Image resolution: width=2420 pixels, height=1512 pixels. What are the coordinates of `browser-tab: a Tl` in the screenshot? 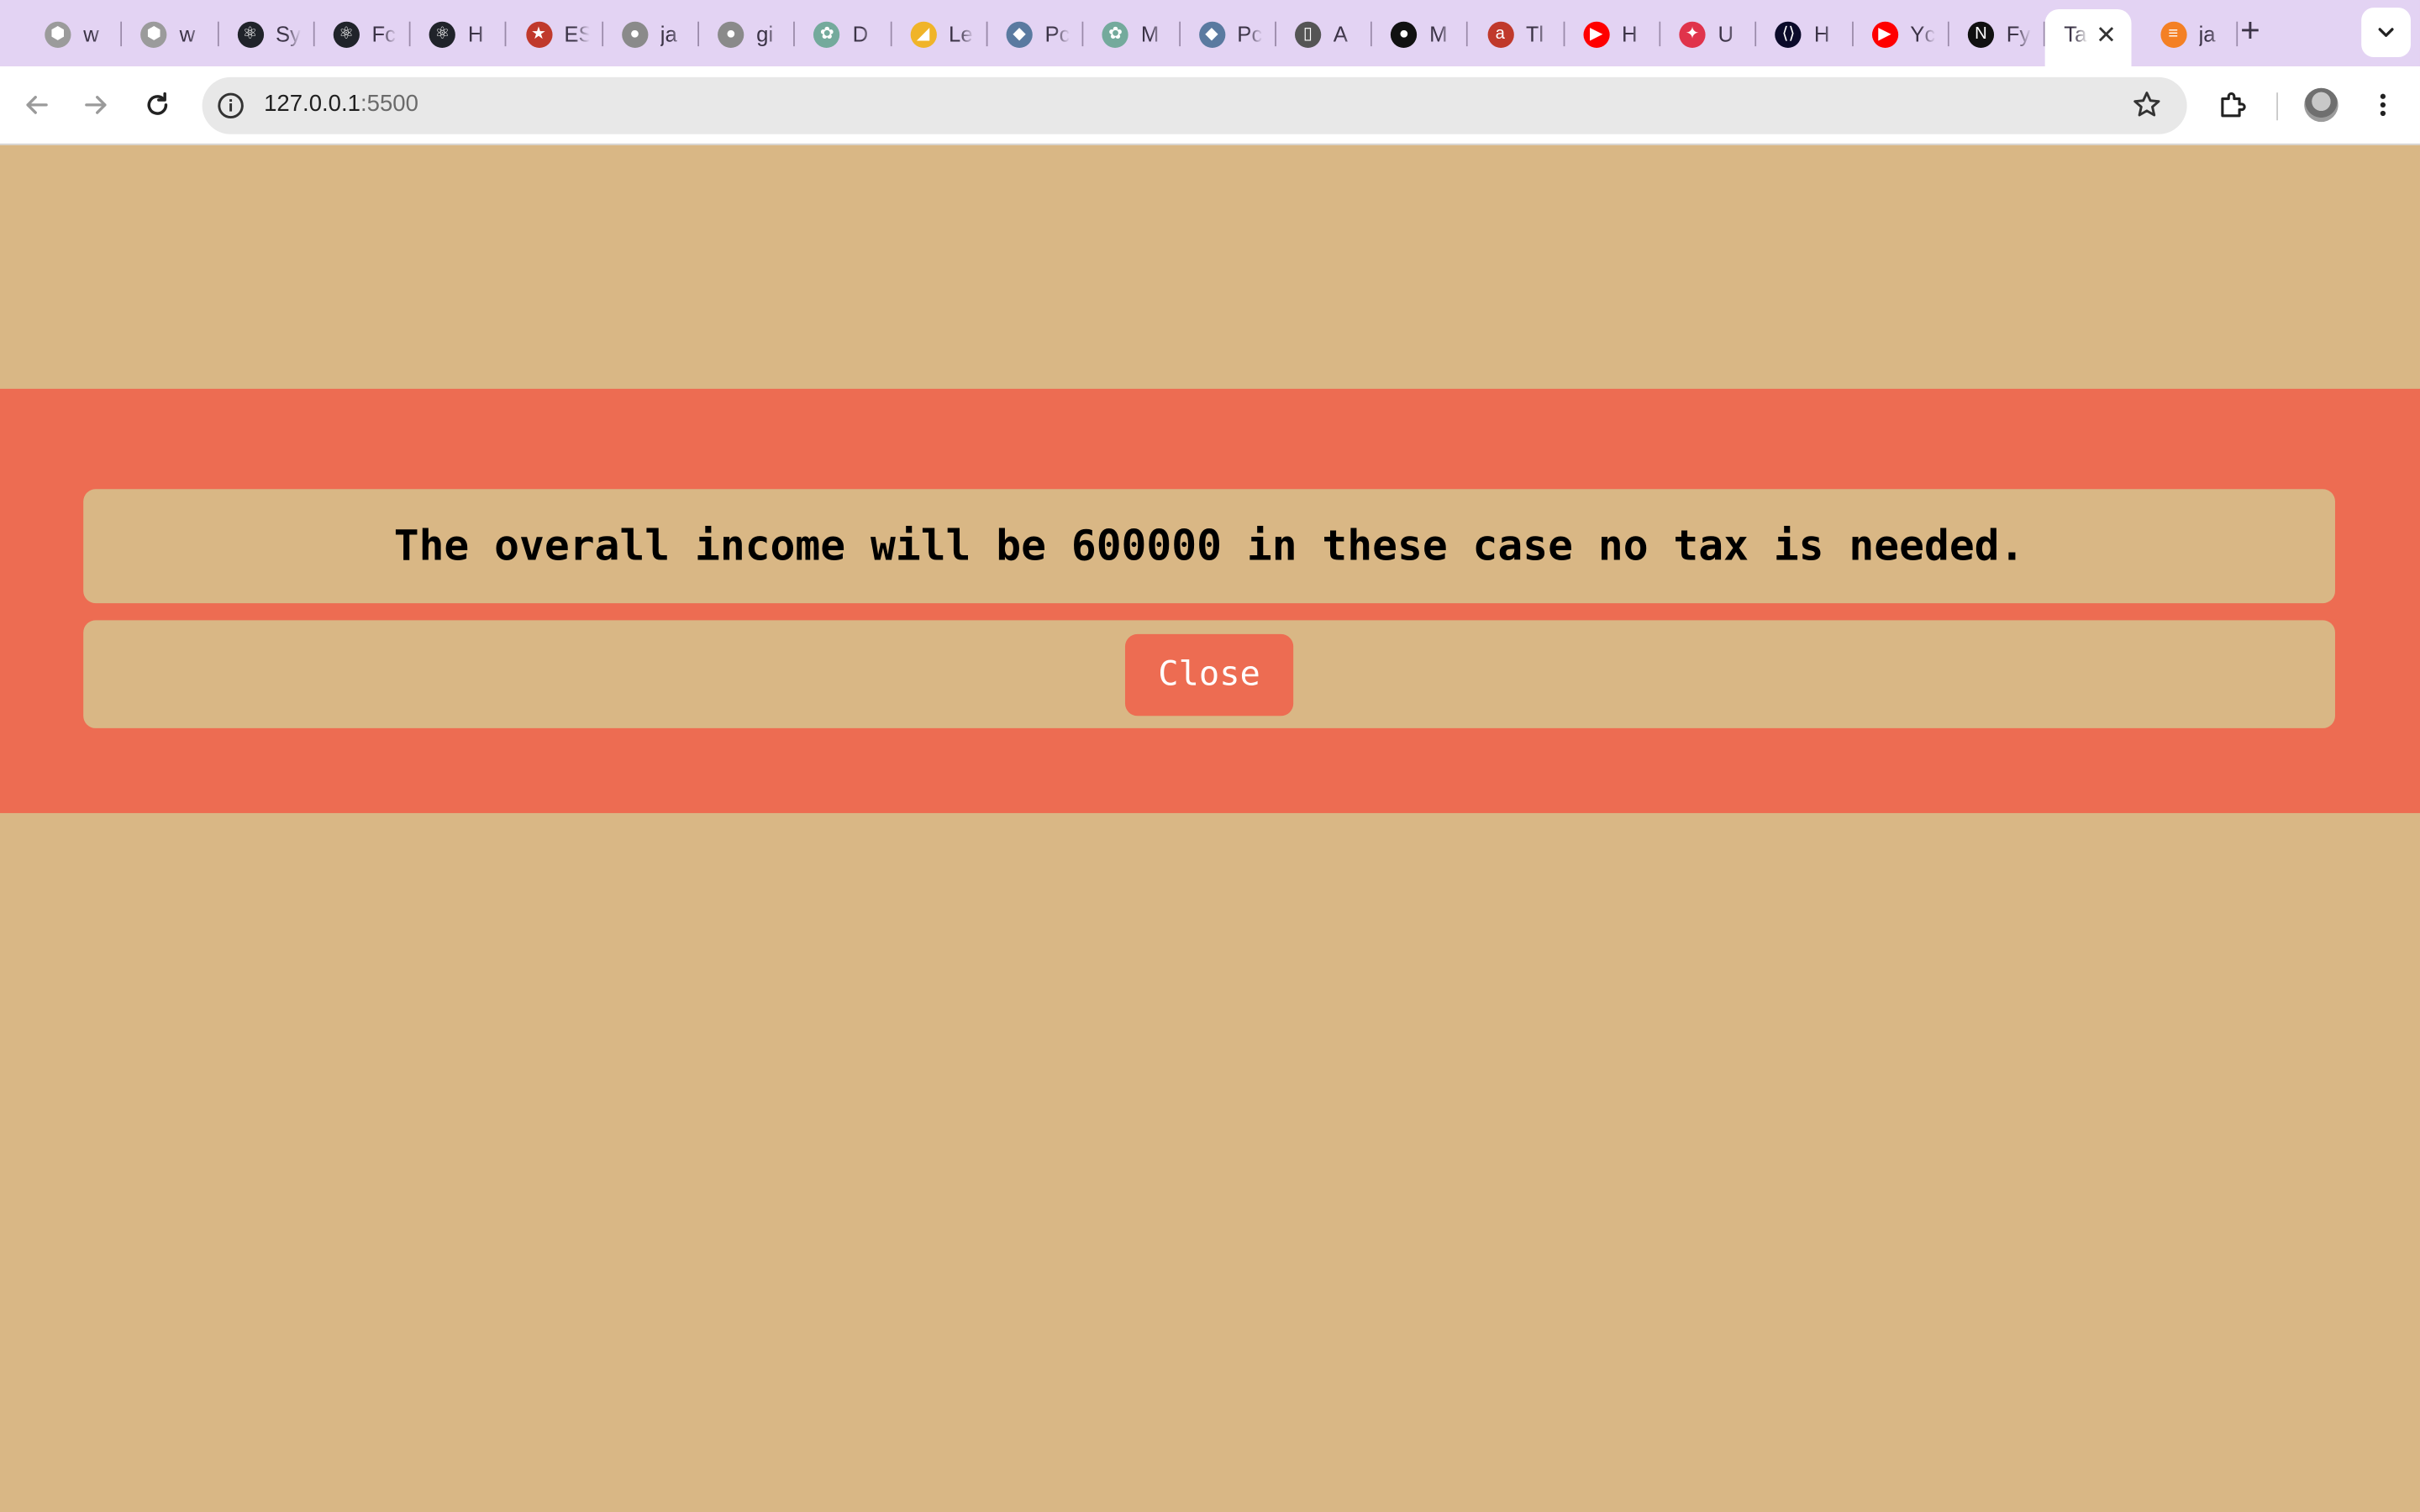 It's located at (1517, 34).